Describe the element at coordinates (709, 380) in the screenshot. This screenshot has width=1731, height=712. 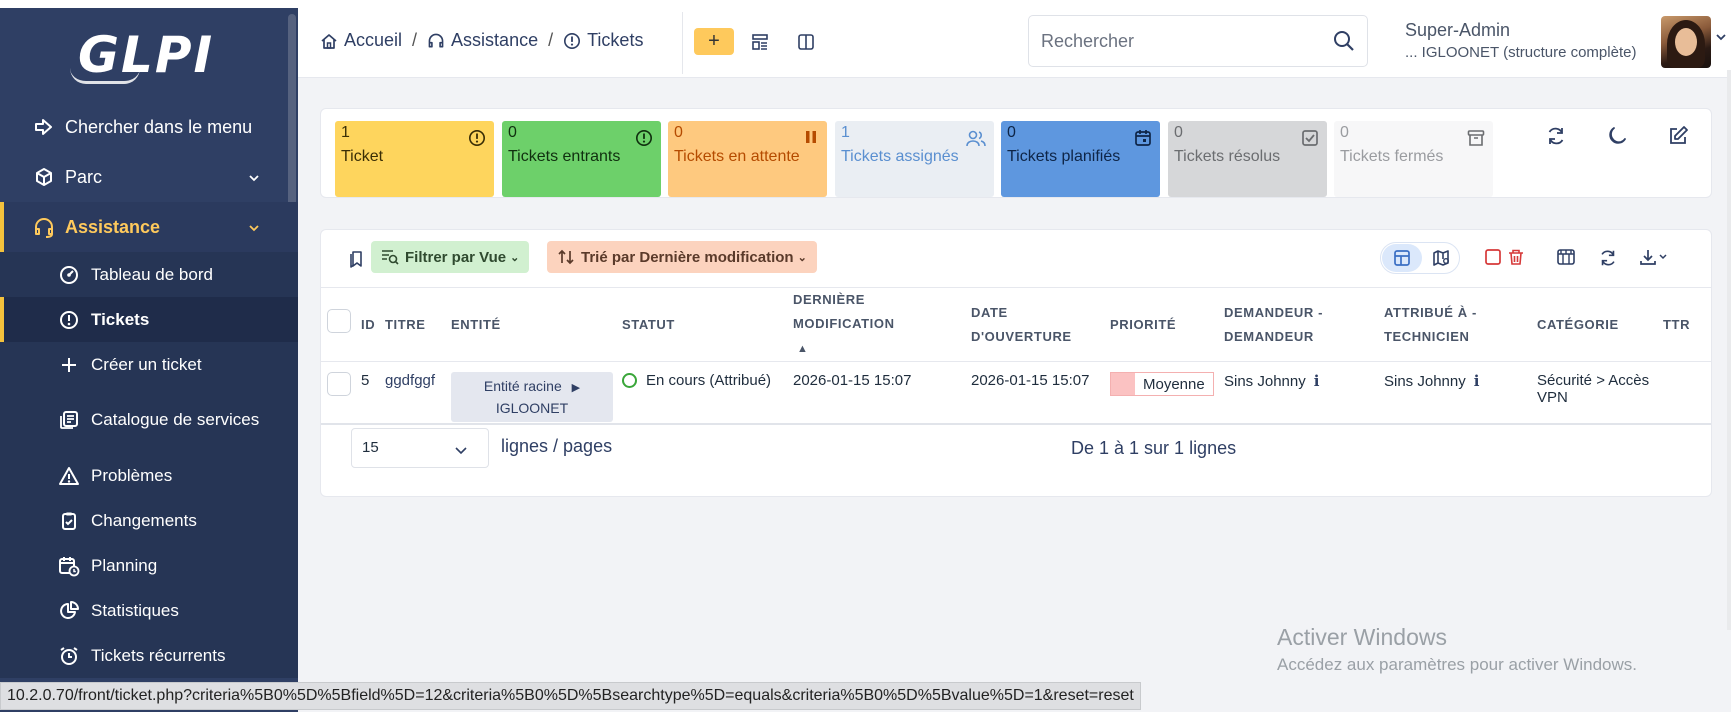
I see `status-text: En cours (Attribué)` at that location.